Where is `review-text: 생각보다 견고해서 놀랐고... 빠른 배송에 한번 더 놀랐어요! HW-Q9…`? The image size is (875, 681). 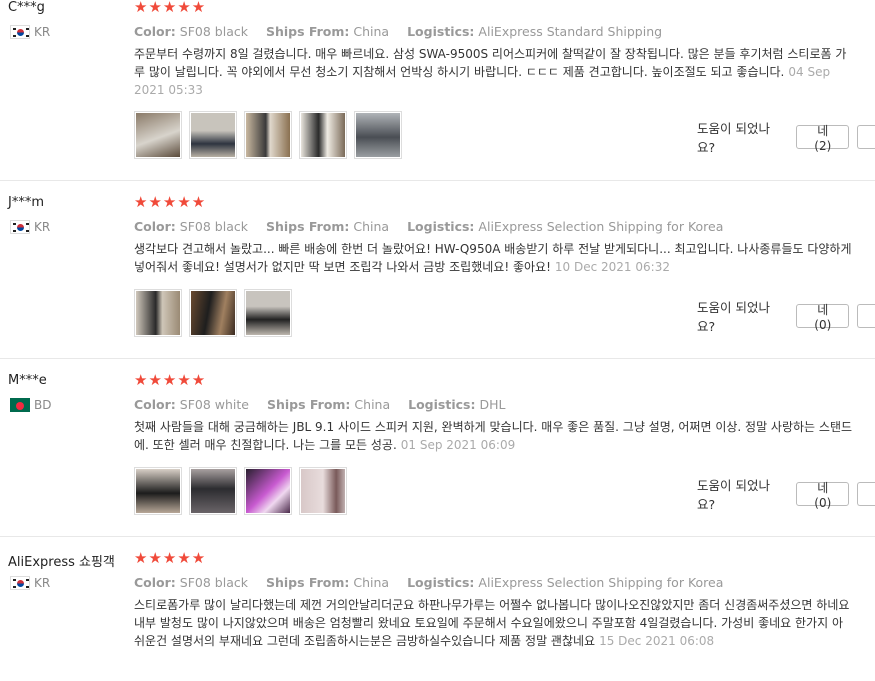
review-text: 생각보다 견고해서 놀랐고... 빠른 배송에 한번 더 놀랐어요! HW-Q9… is located at coordinates (494, 258).